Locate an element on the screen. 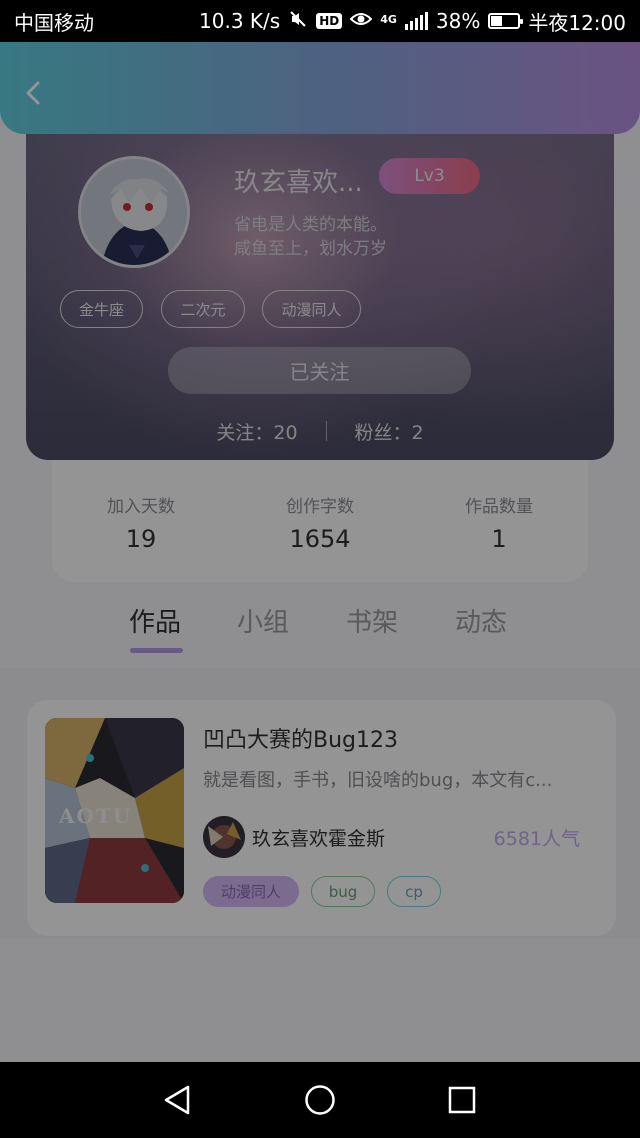  work-cover: AOTU is located at coordinates (114, 810).